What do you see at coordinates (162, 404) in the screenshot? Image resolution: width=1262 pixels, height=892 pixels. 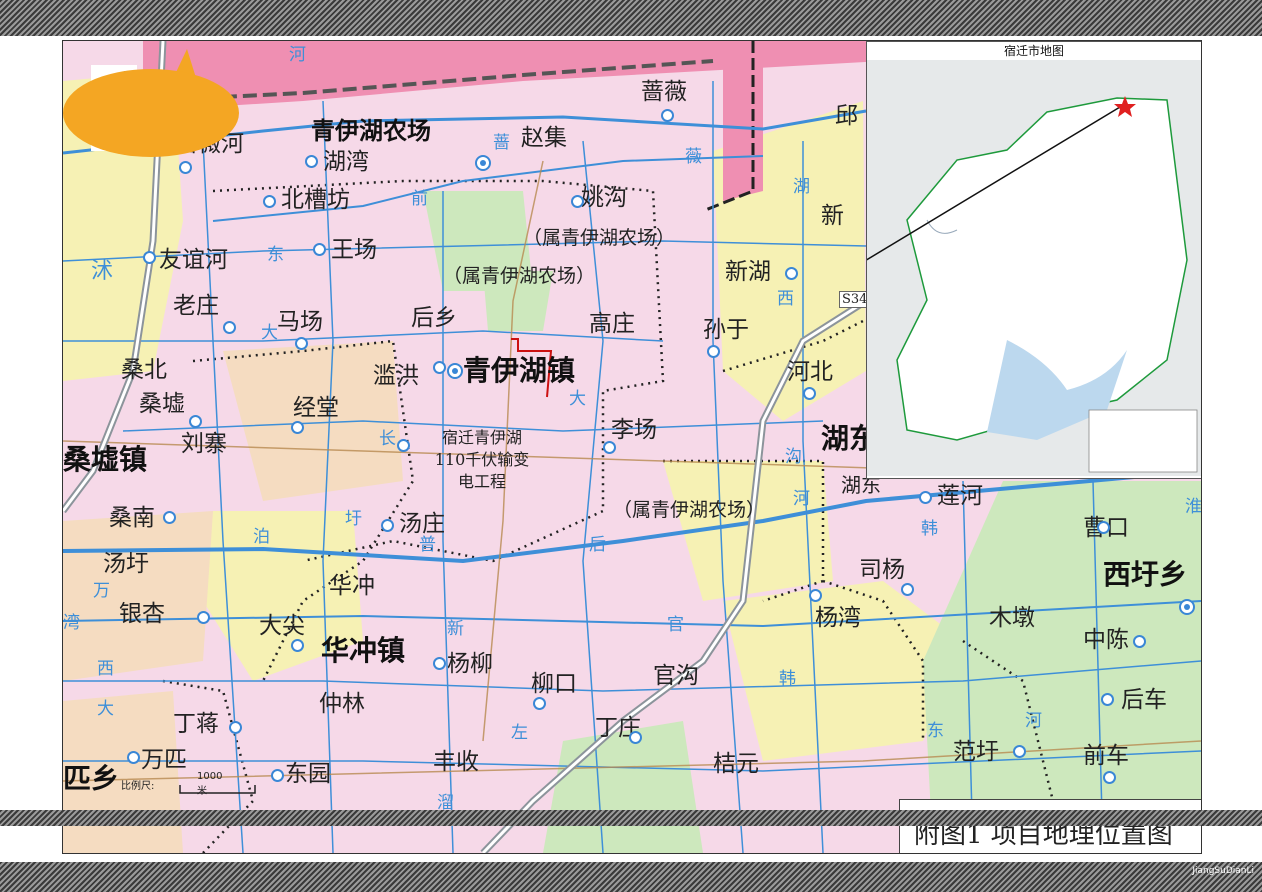 I see `place-label: 桑墟` at bounding box center [162, 404].